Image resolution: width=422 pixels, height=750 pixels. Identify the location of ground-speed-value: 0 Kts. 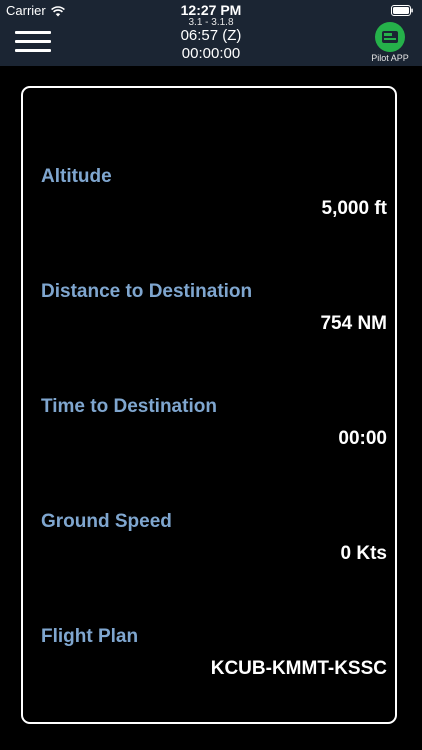
(363, 553).